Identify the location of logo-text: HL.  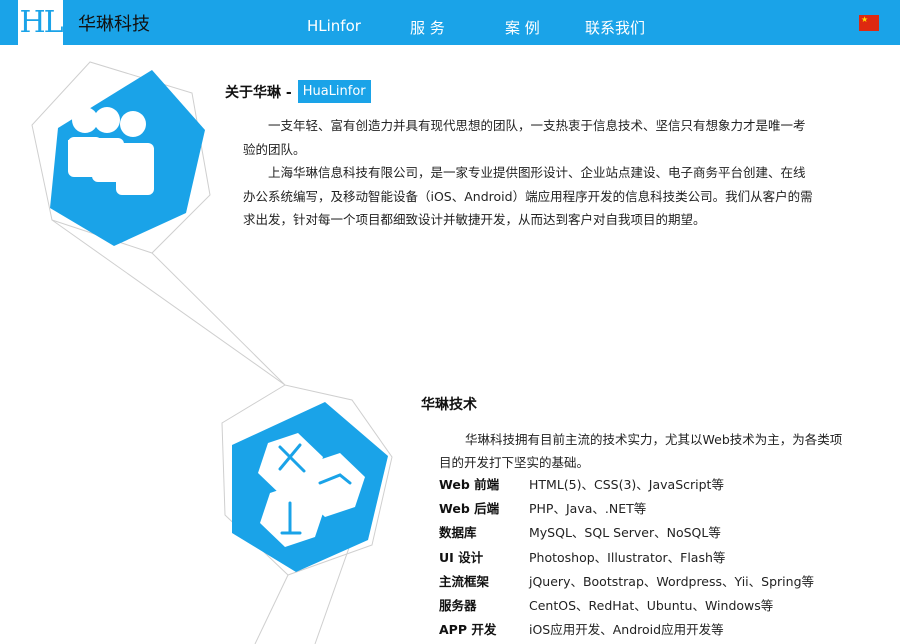
(41, 22).